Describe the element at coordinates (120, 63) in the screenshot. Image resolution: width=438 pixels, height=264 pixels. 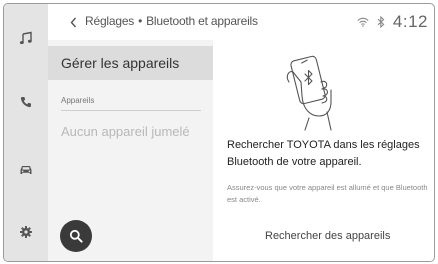
I see `manage-devices-label: Gérer les appareils` at that location.